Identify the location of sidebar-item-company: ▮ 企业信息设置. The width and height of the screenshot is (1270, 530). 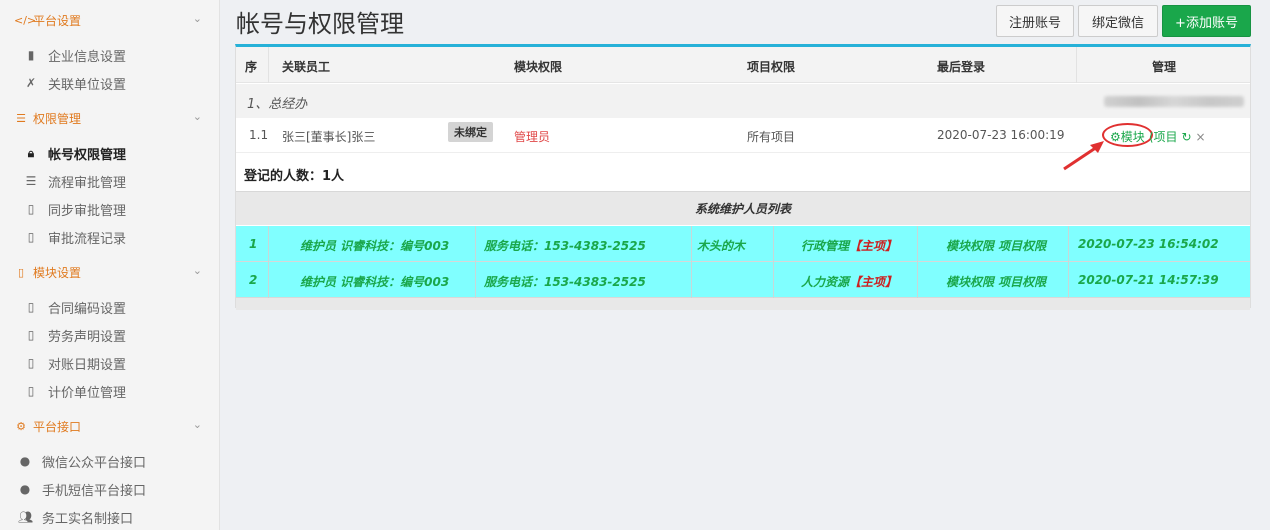
(110, 55).